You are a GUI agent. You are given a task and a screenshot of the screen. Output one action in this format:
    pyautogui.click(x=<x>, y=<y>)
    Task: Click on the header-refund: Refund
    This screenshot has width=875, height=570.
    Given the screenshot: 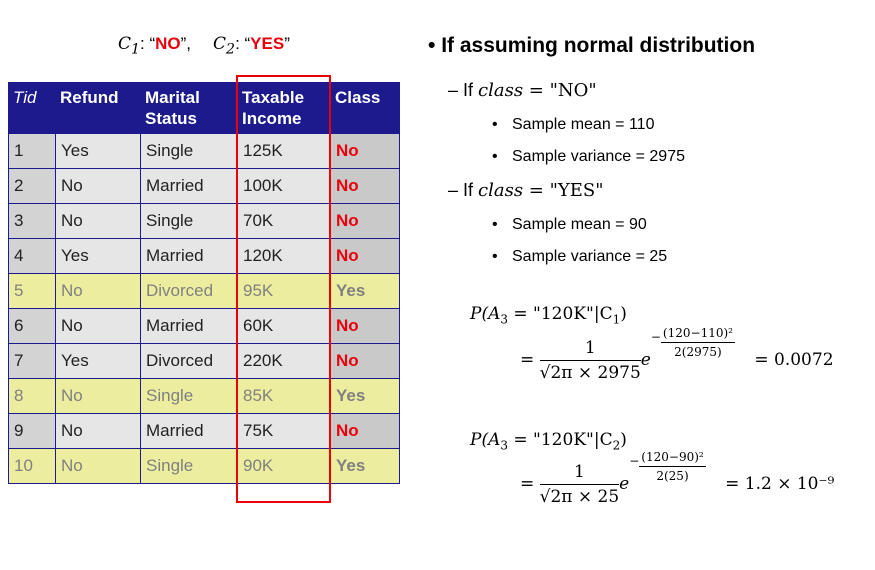 What is the action you would take?
    pyautogui.click(x=98, y=108)
    